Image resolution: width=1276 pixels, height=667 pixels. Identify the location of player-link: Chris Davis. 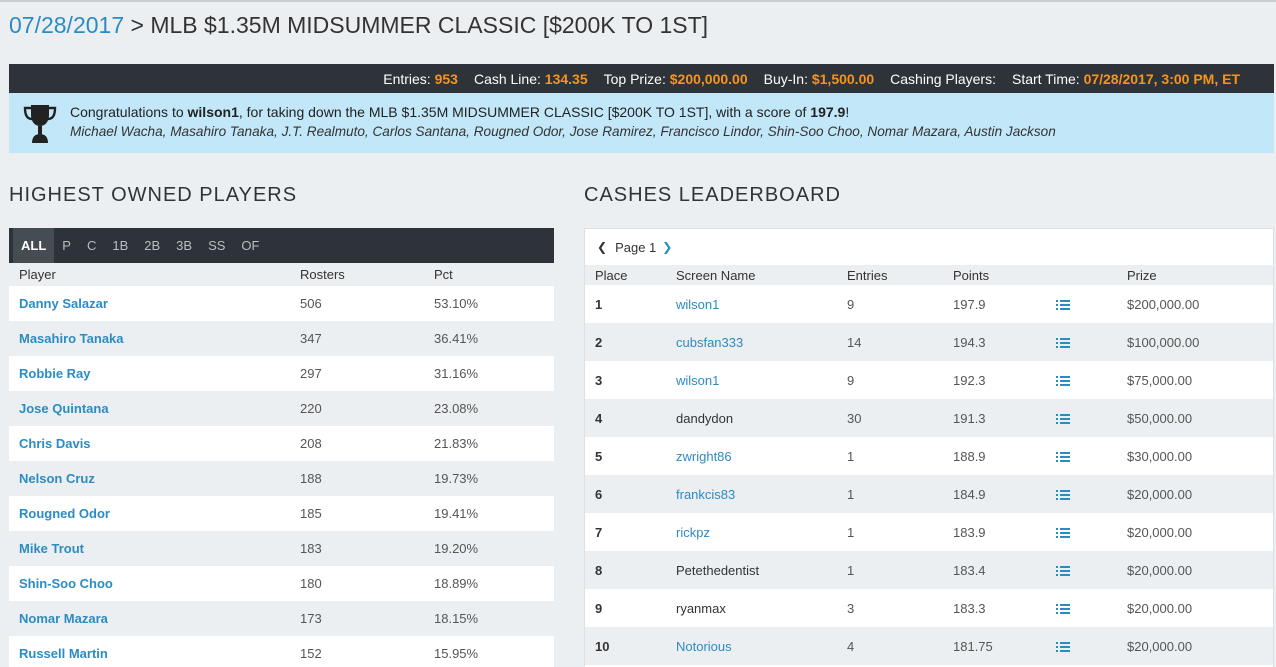
(154, 443).